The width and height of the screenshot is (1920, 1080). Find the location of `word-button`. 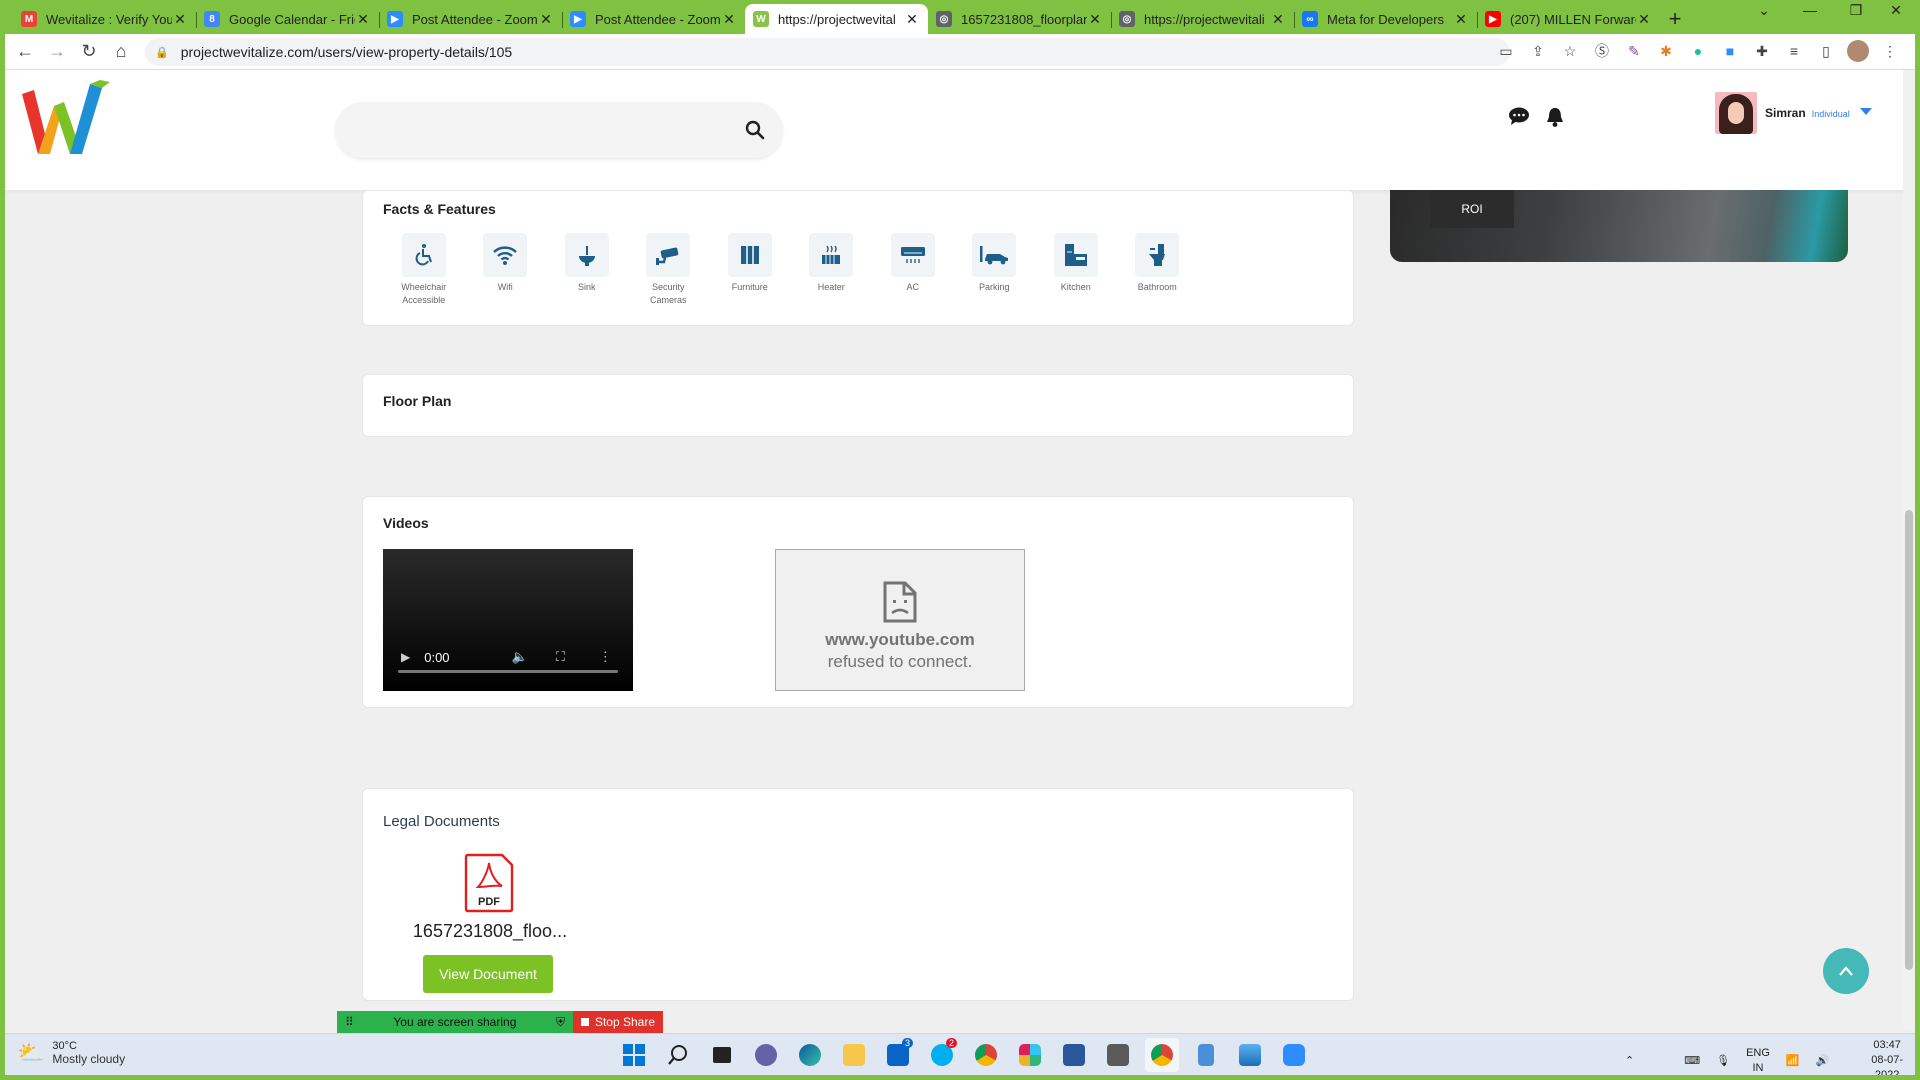

word-button is located at coordinates (1074, 1055).